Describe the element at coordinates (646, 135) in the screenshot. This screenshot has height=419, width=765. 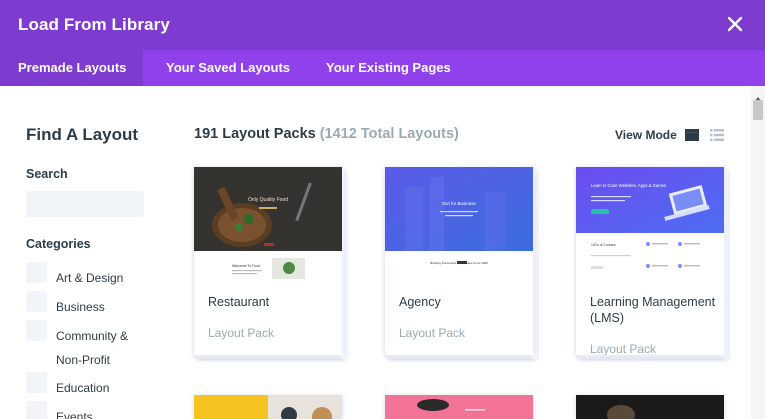
I see `view-mode-label: View Mode` at that location.